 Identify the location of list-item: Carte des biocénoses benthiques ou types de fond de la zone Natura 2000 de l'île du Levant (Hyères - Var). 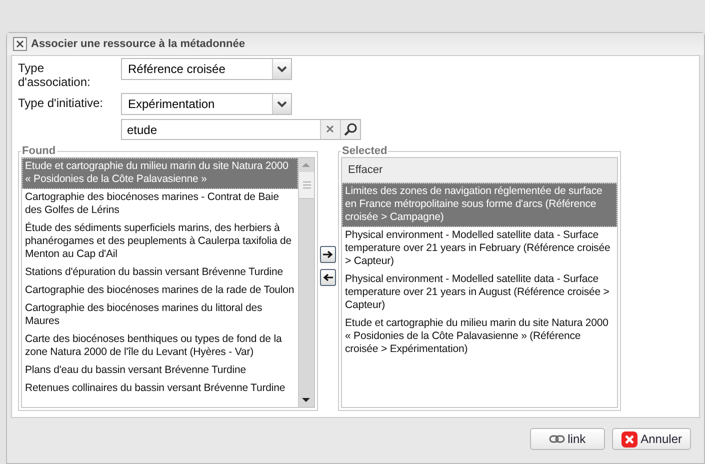
(160, 346).